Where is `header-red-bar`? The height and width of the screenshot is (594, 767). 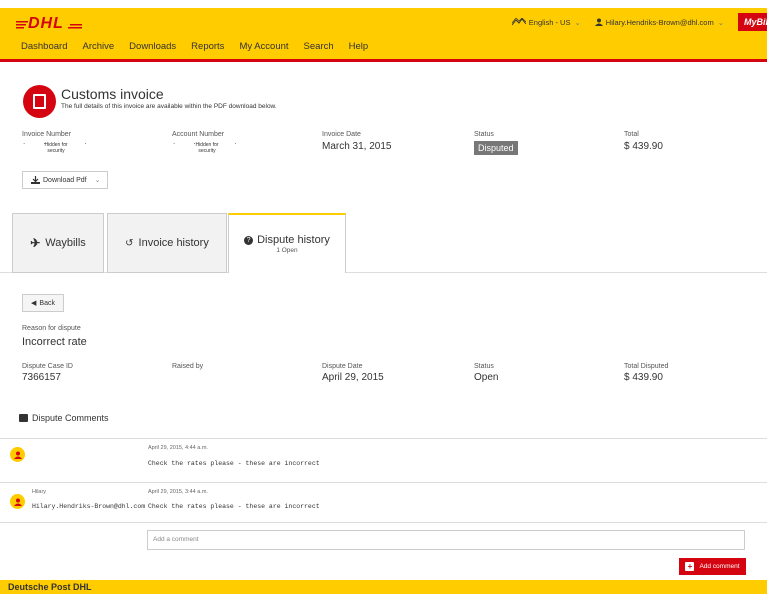 header-red-bar is located at coordinates (383, 60).